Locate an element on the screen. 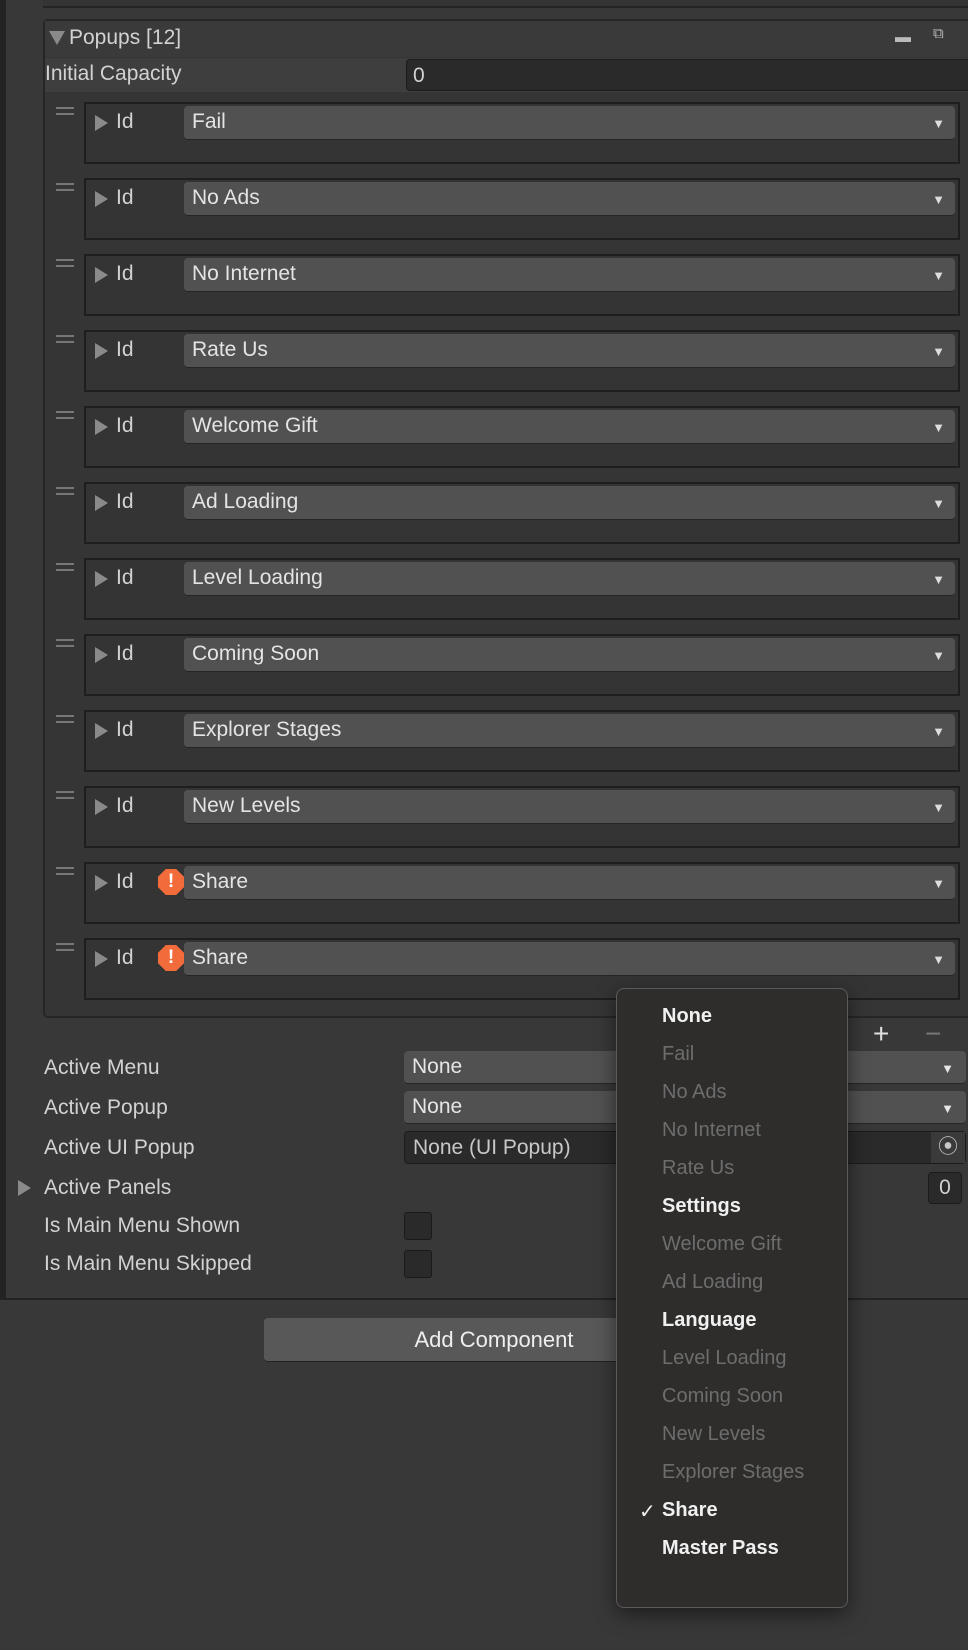 The height and width of the screenshot is (1650, 968). popups-title: Popups [12] is located at coordinates (125, 37).